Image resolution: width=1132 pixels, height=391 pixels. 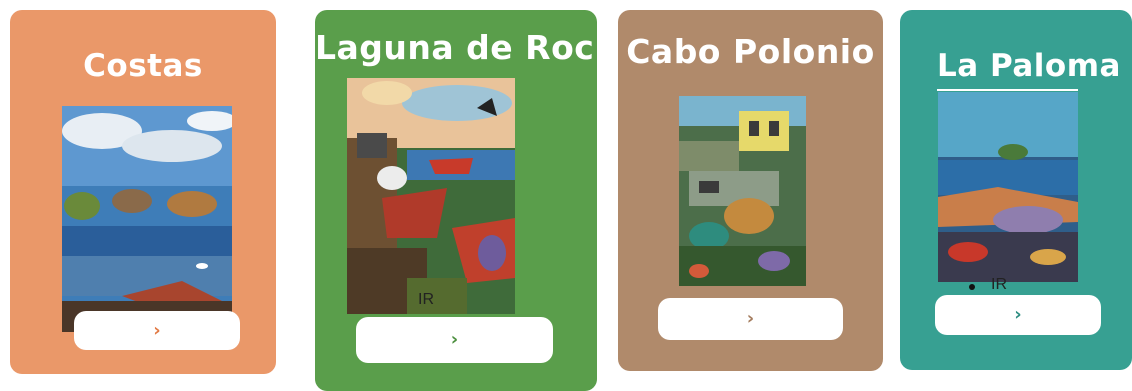 What do you see at coordinates (972, 287) in the screenshot?
I see `list-bullet-icon` at bounding box center [972, 287].